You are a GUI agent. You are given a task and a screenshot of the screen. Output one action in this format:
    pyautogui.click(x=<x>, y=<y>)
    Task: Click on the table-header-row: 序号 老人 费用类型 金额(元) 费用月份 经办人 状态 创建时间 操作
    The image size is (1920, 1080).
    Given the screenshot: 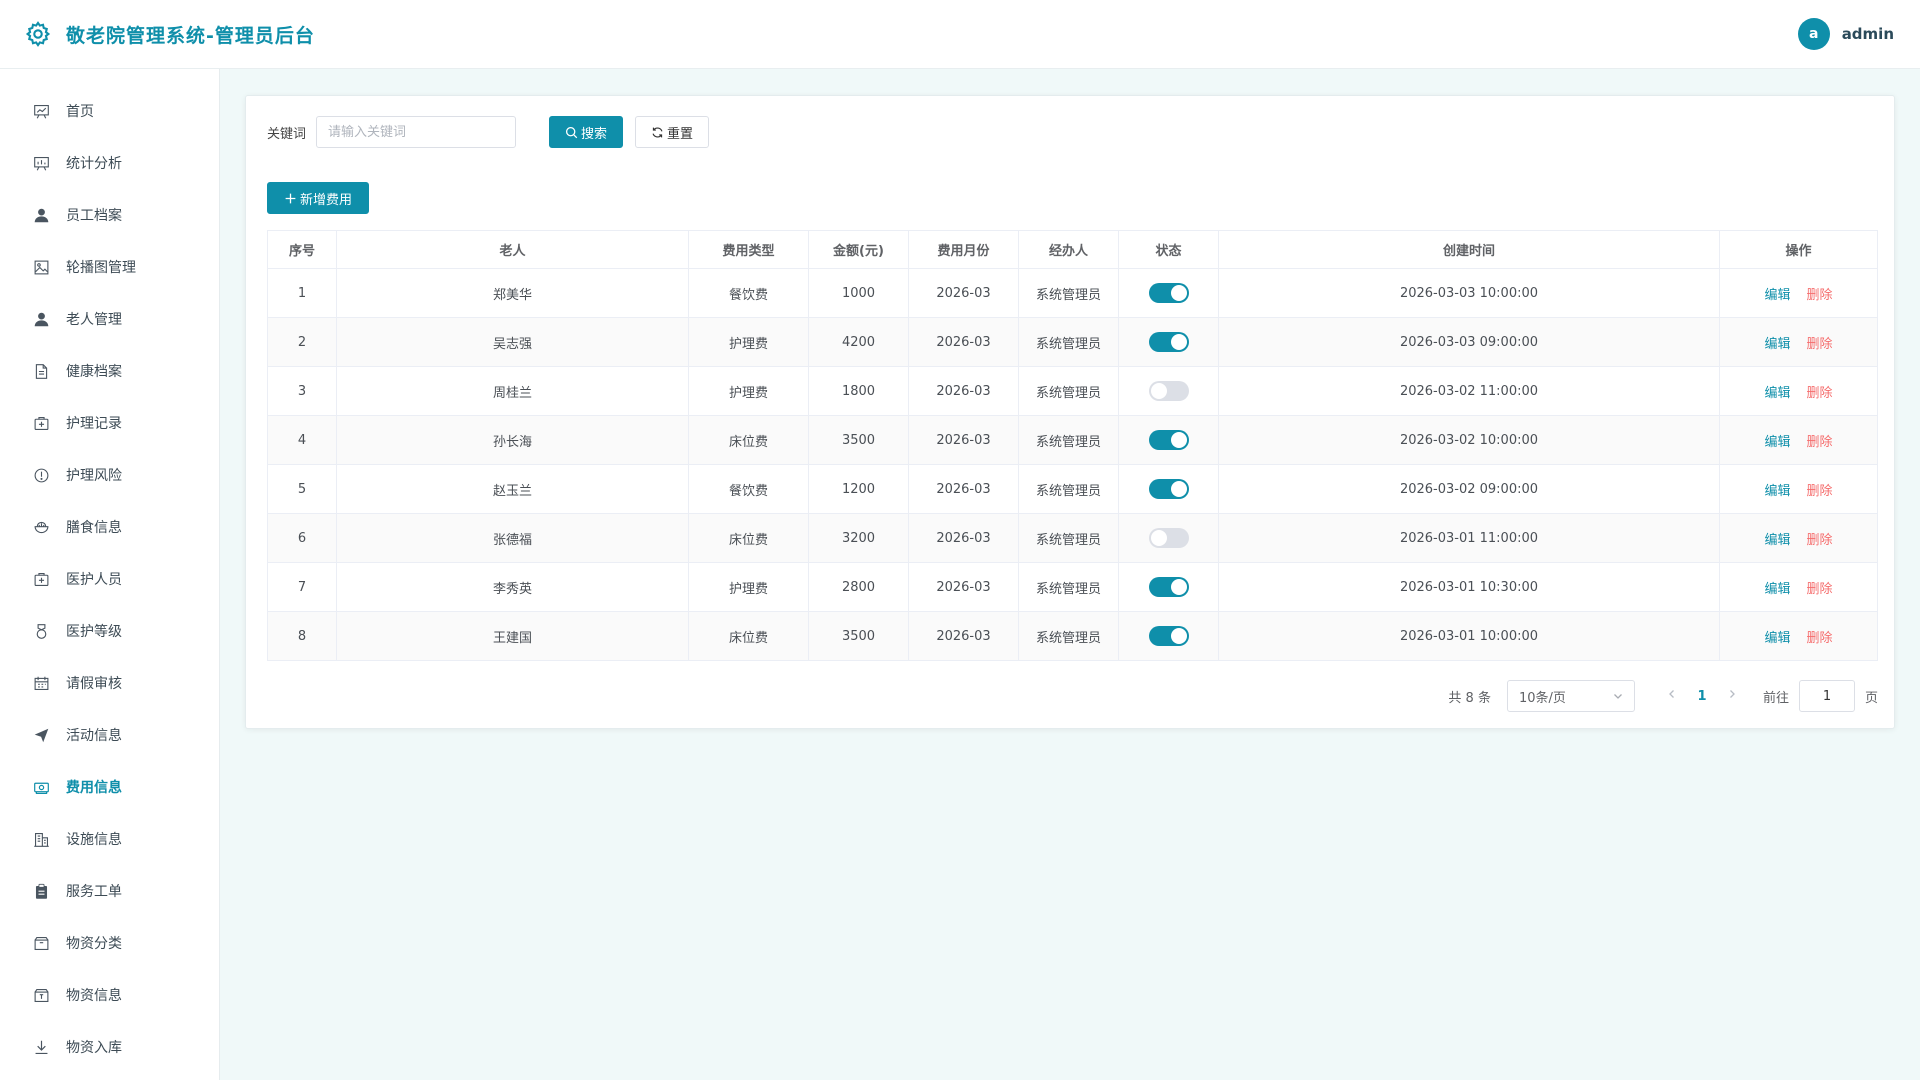 What is the action you would take?
    pyautogui.click(x=1072, y=249)
    